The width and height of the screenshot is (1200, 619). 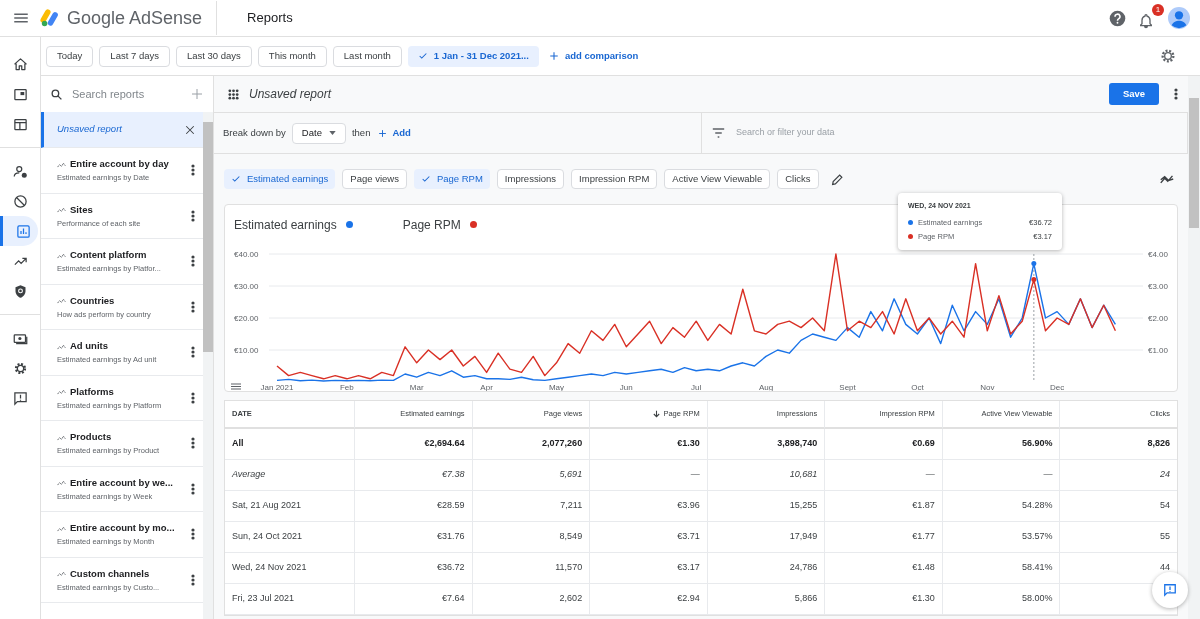 I want to click on metric-chip: Page RPM, so click(x=451, y=179).